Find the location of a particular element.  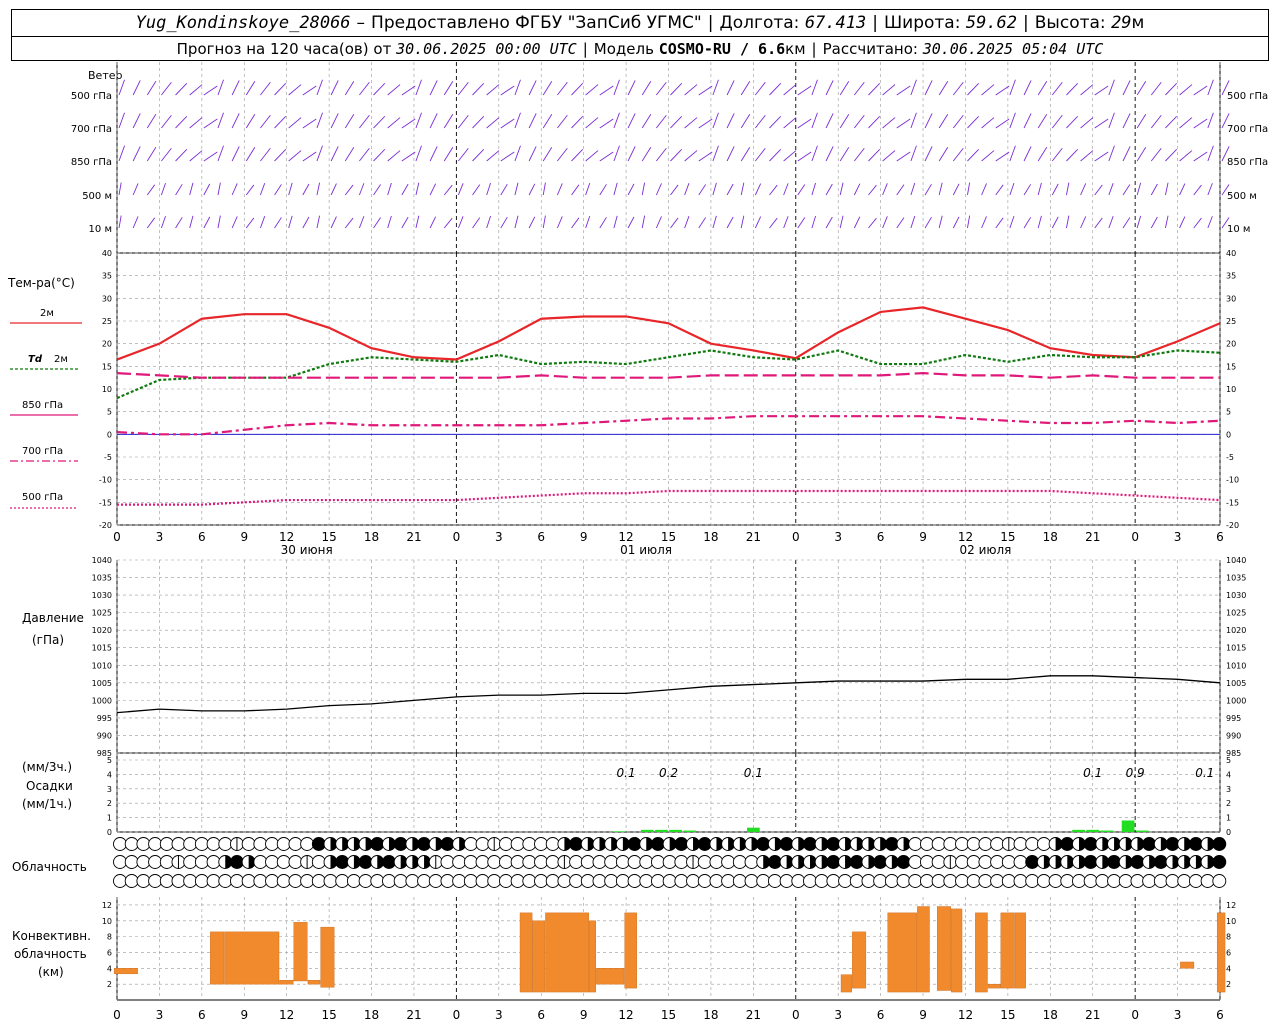

conv-tick-right: 4 is located at coordinates (1228, 968).